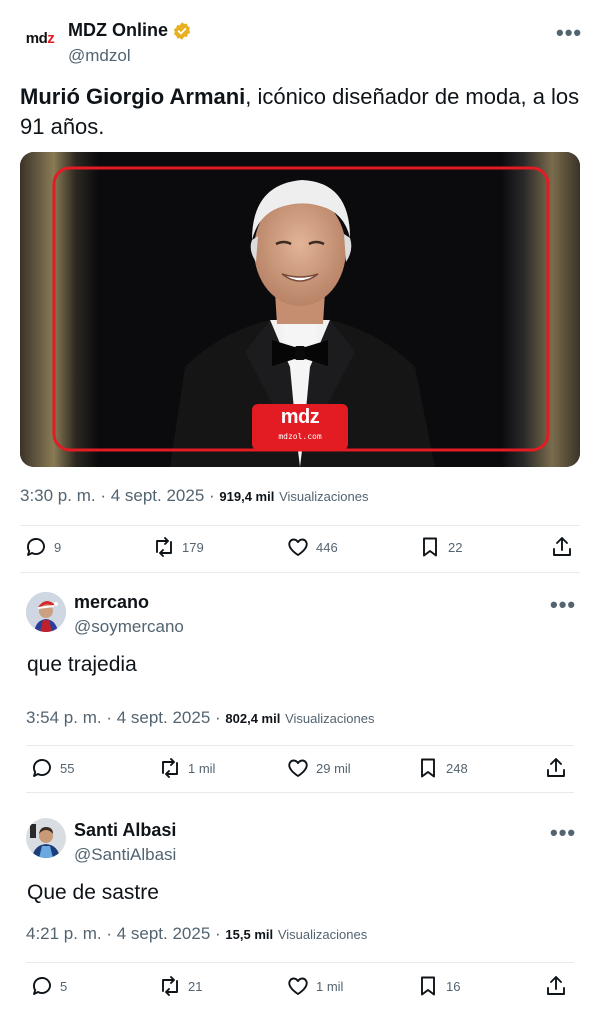 This screenshot has height=1011, width=600. Describe the element at coordinates (133, 96) in the screenshot. I see `tweet-text-bold: Murió Giorgio Armani` at that location.